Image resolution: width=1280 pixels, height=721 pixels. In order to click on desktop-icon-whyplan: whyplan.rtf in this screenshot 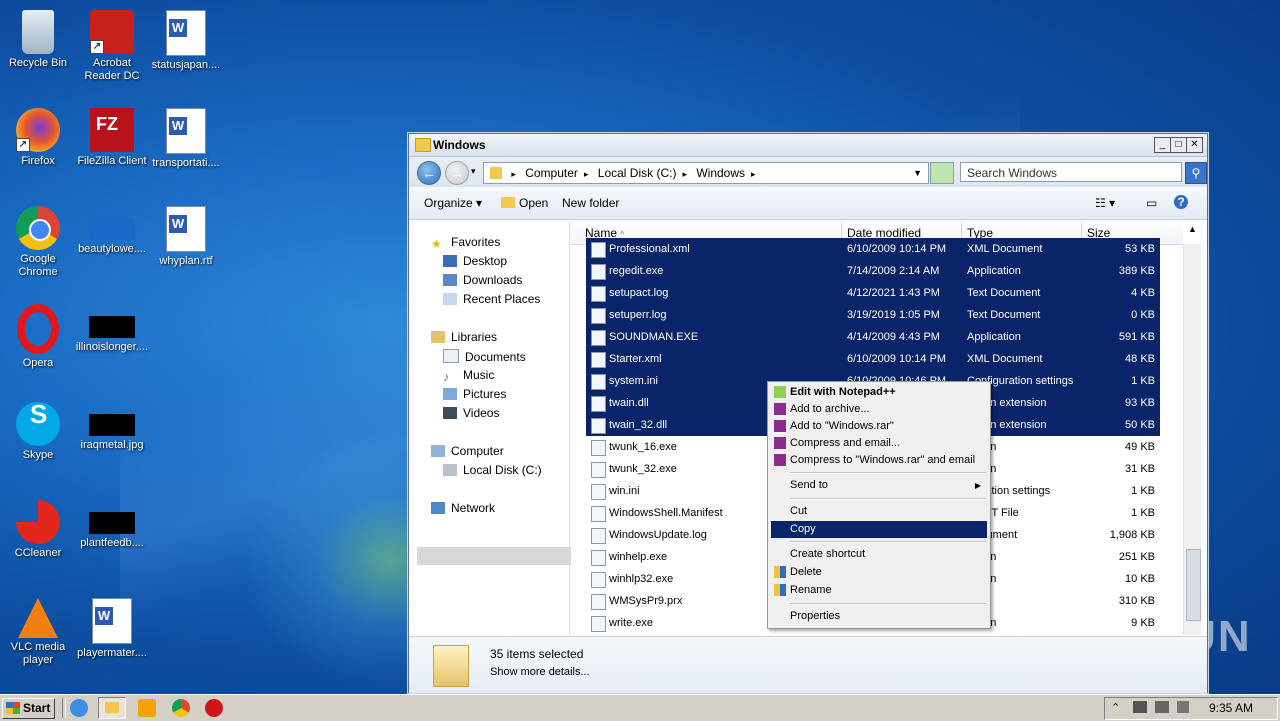, I will do `click(186, 234)`.